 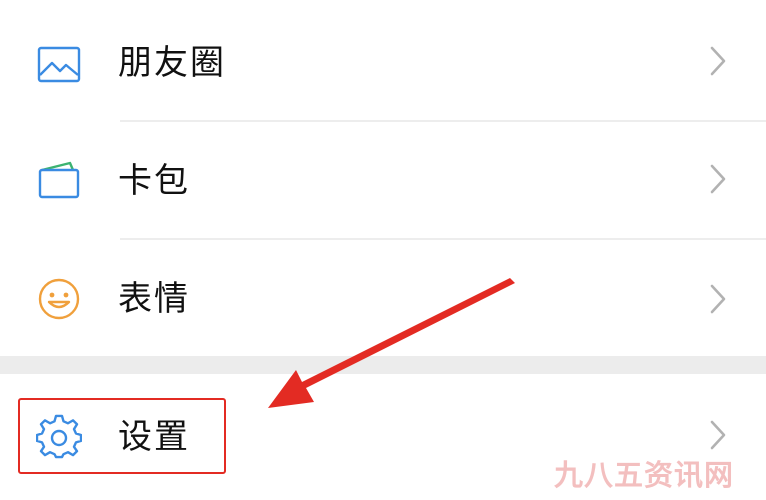 I want to click on annotation-arrow, so click(x=391, y=343).